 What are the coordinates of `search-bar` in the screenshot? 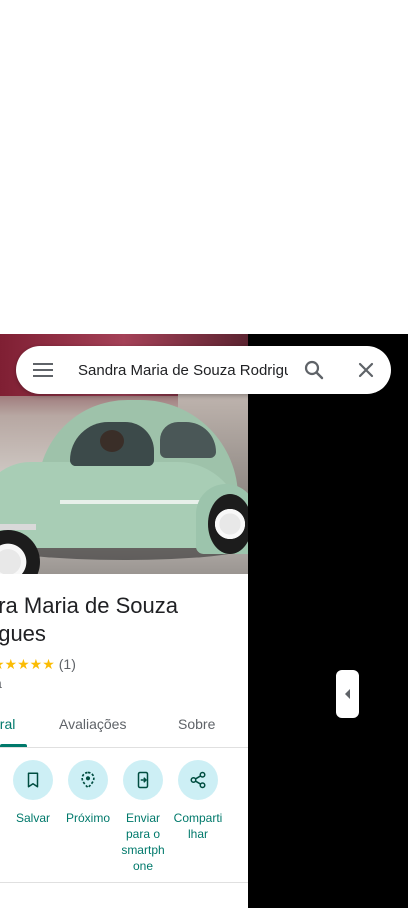 It's located at (203, 370).